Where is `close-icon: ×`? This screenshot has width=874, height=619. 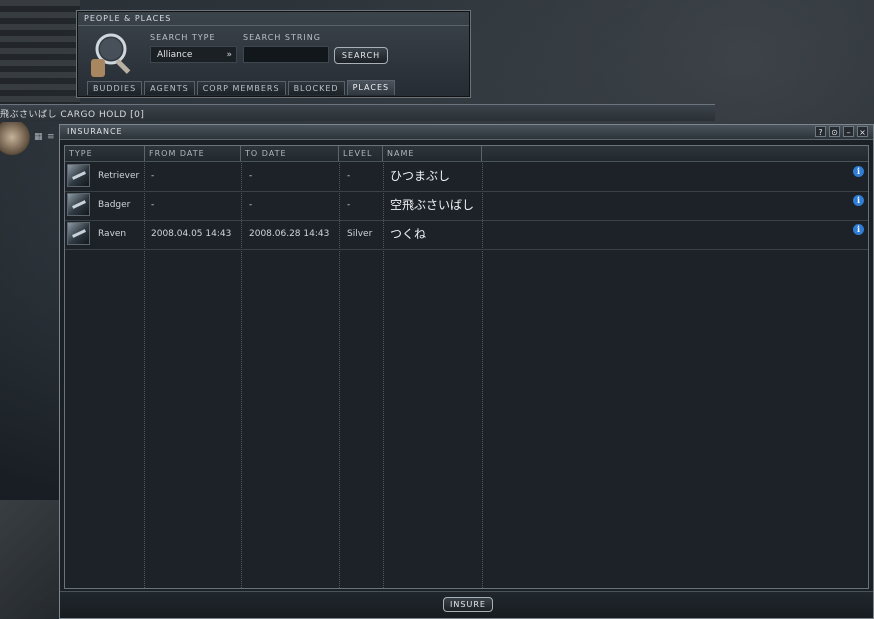 close-icon: × is located at coordinates (862, 131).